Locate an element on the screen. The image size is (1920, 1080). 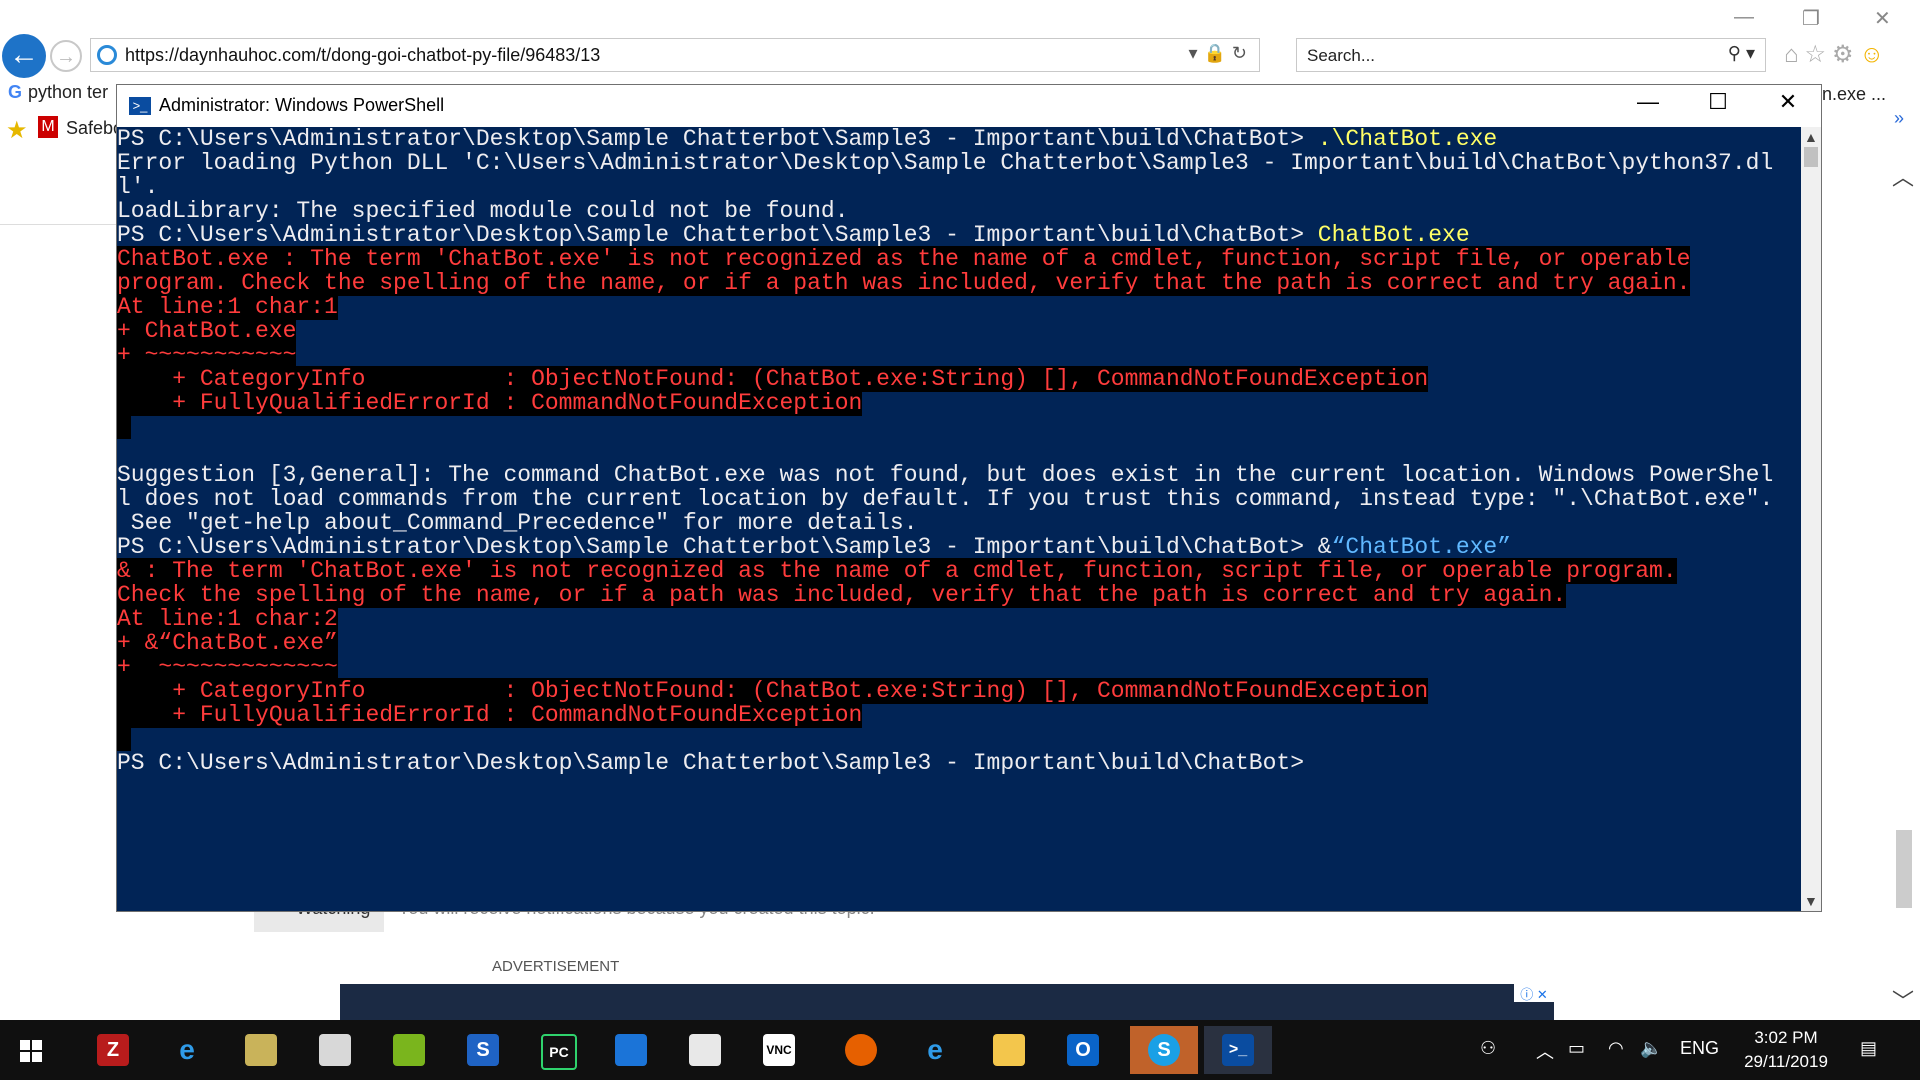
maximize-button: ☐ is located at coordinates (1718, 102).